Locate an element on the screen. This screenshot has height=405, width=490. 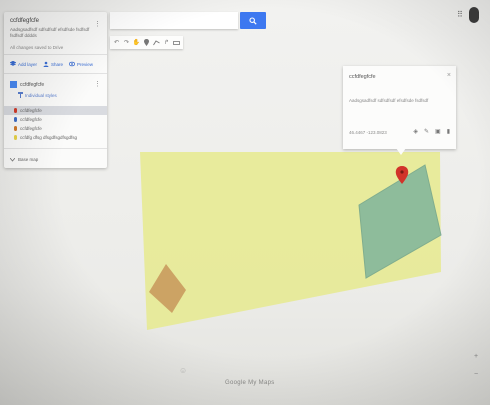
layer-options-icon: ⋮ is located at coordinates (97, 84).